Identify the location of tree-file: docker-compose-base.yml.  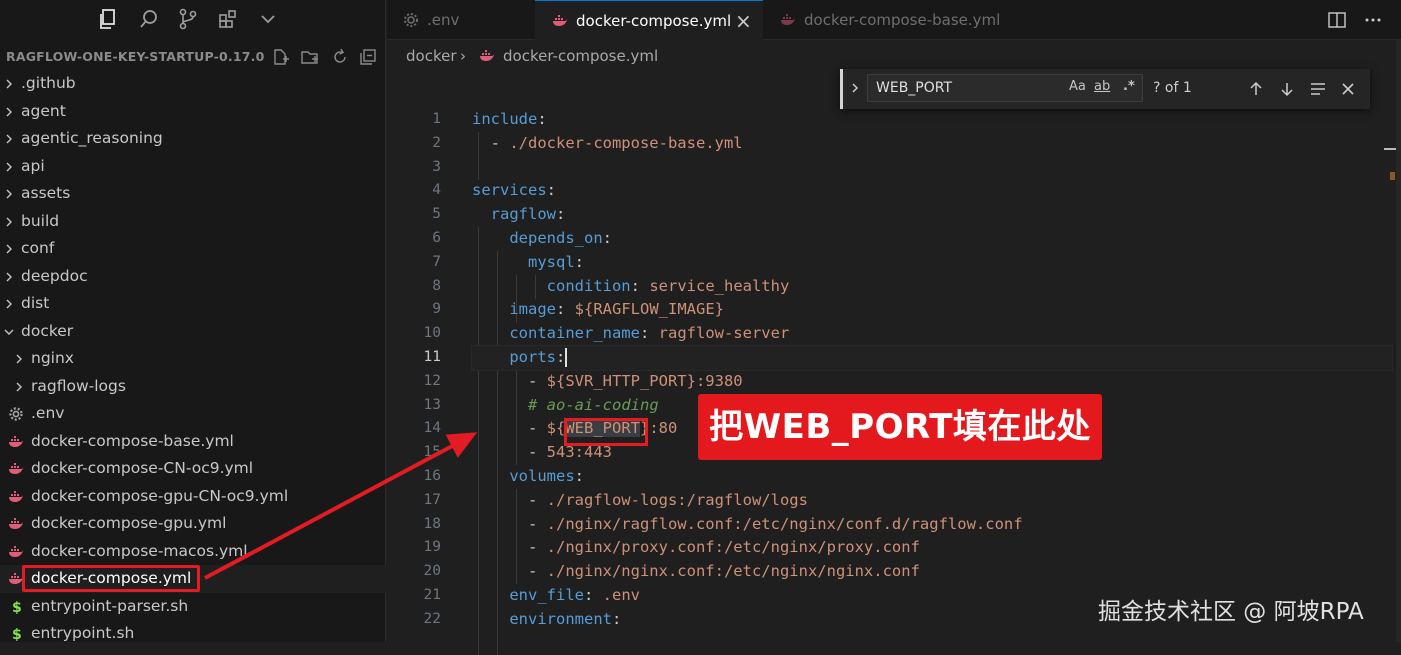
(193, 442).